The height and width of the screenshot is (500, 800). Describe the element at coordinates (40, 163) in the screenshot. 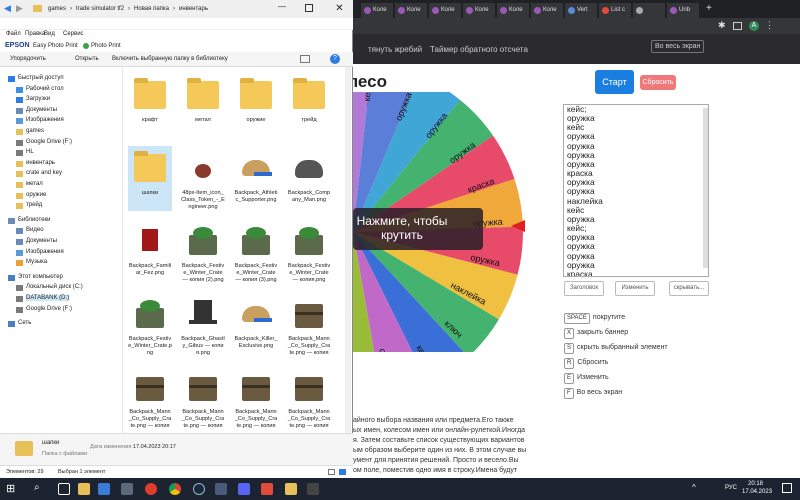

I see `nav-item: инвентарь` at that location.